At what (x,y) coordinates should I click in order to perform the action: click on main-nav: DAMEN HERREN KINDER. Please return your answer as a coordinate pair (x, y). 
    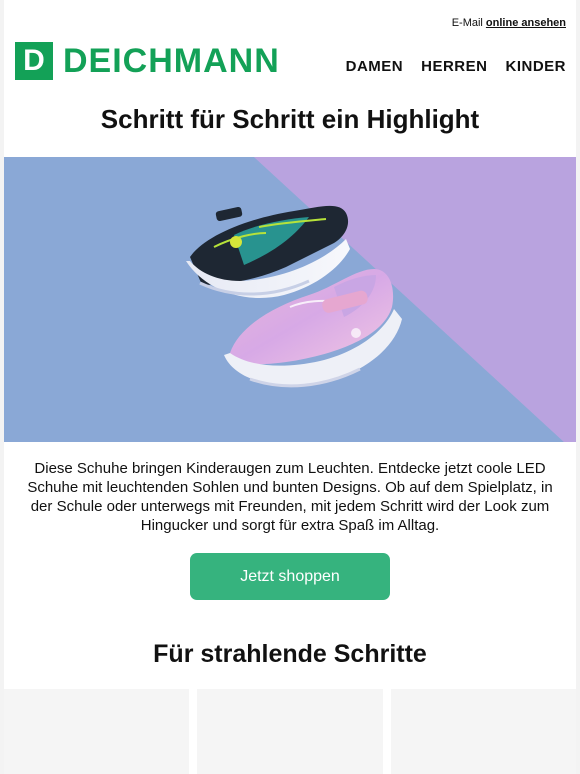
    Looking at the image, I should click on (456, 66).